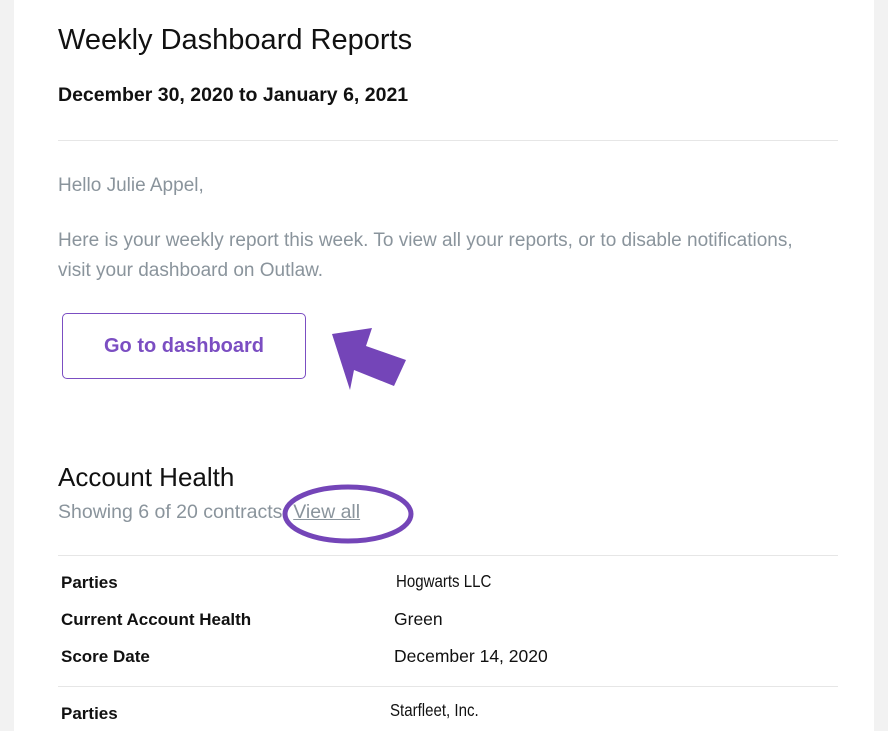 The width and height of the screenshot is (888, 731). What do you see at coordinates (444, 581) in the screenshot?
I see `contract-1-parties-text: Hogwarts LLC` at bounding box center [444, 581].